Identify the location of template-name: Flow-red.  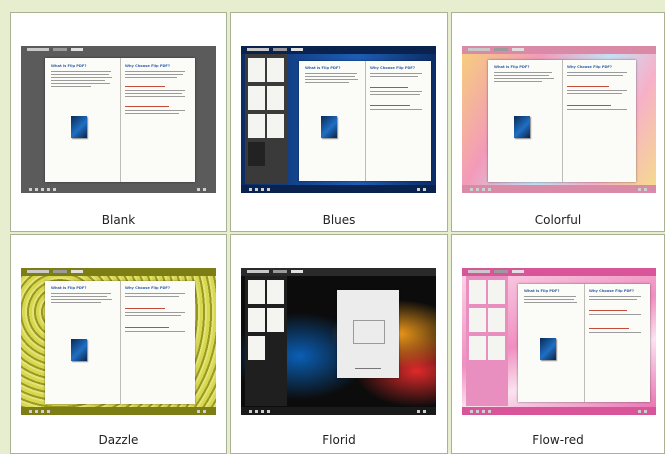
(558, 440).